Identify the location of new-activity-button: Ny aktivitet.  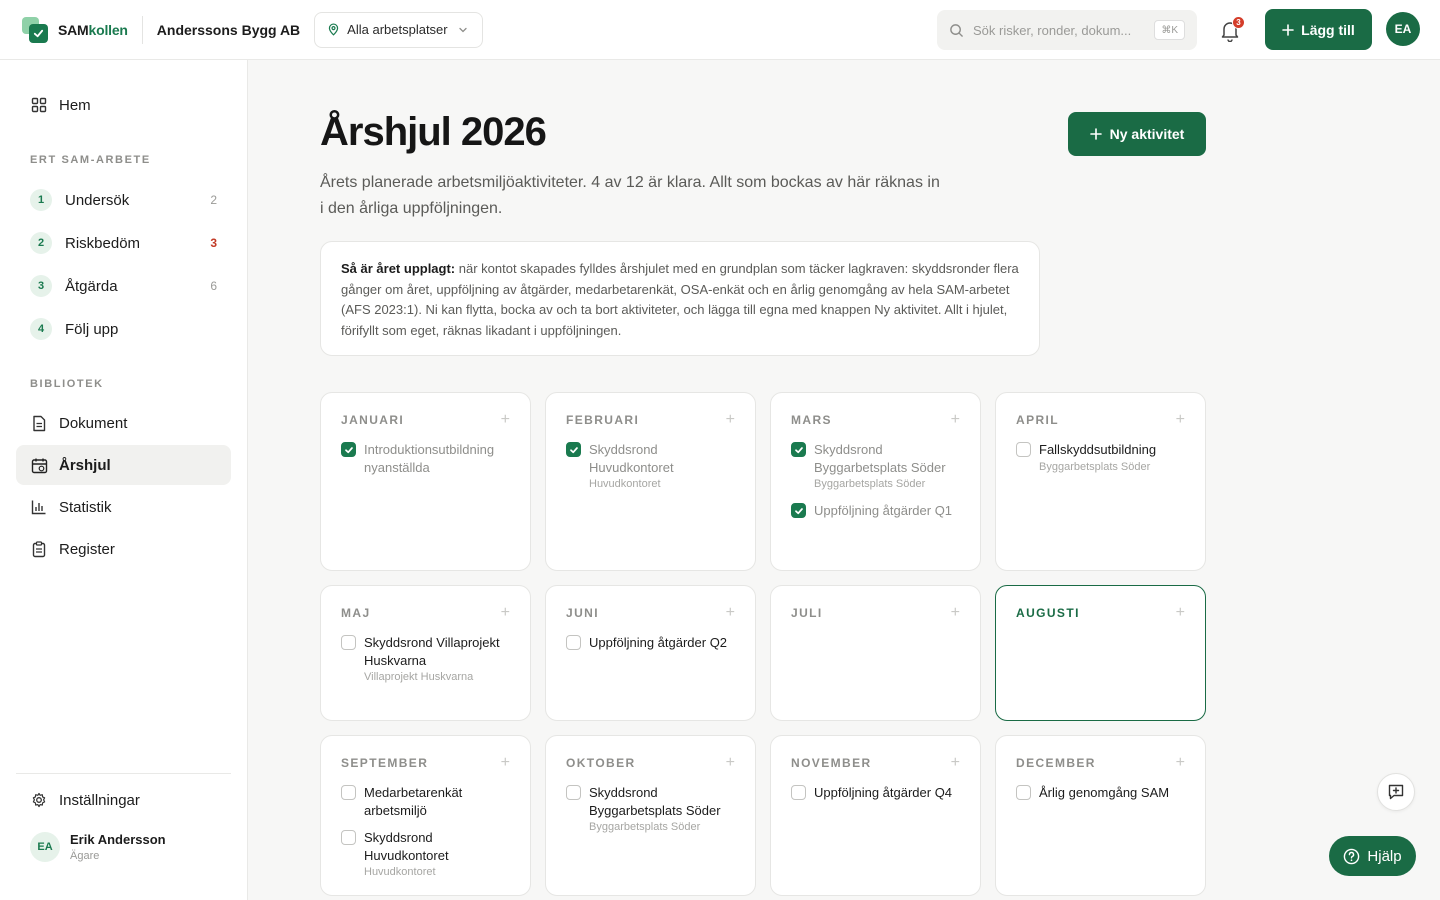
(1137, 134).